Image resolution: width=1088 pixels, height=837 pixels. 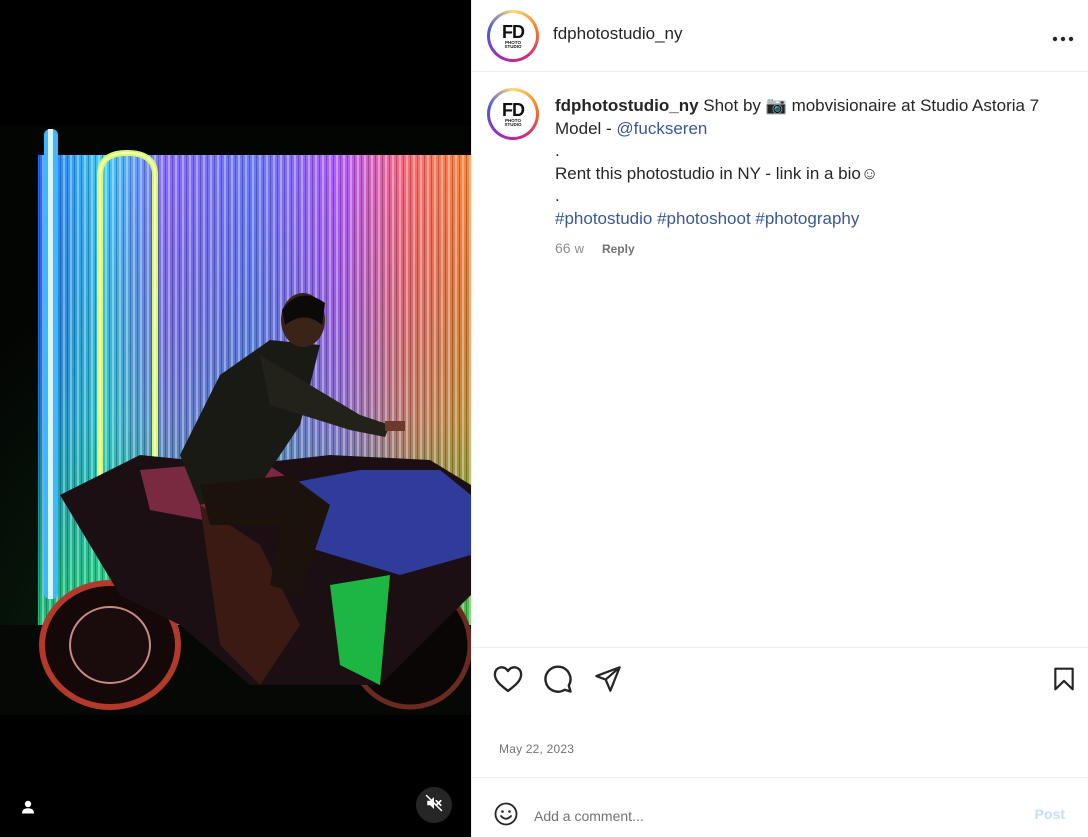 I want to click on heart-icon, so click(x=508, y=681).